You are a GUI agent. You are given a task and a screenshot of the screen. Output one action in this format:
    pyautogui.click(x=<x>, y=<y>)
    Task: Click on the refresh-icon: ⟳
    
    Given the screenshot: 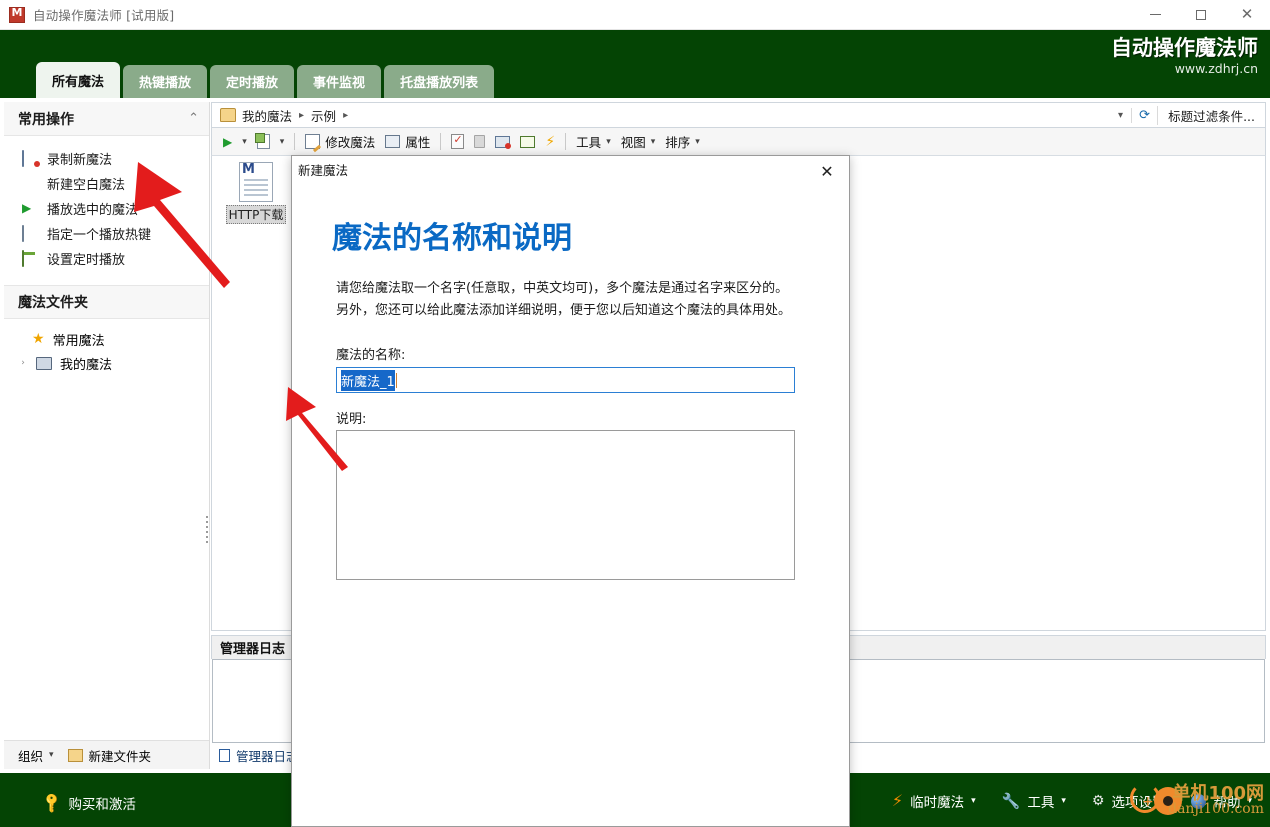 What is the action you would take?
    pyautogui.click(x=1144, y=115)
    